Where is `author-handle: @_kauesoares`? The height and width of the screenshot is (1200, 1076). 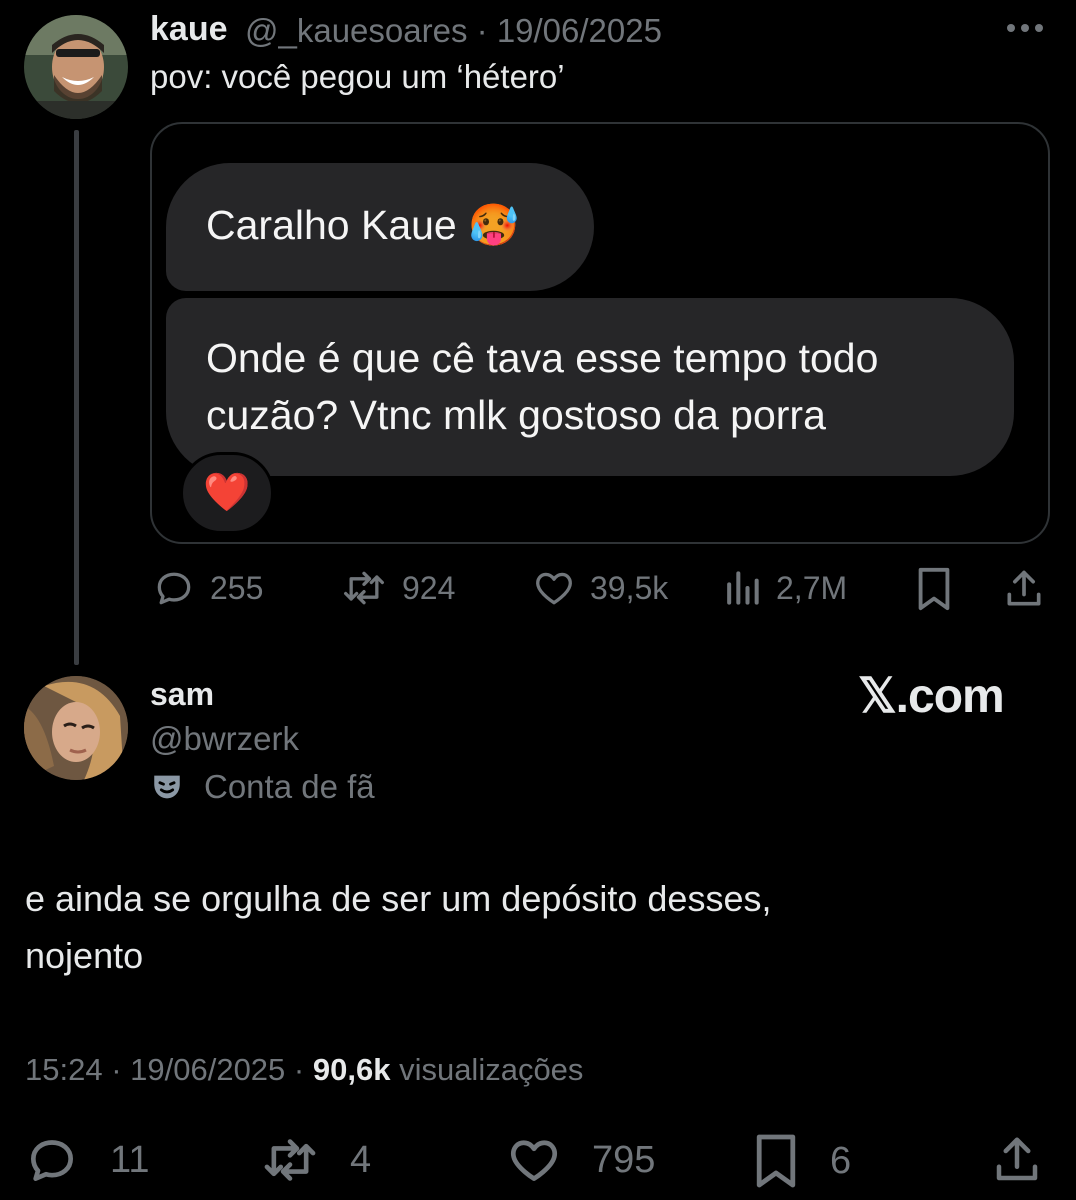 author-handle: @_kauesoares is located at coordinates (356, 30).